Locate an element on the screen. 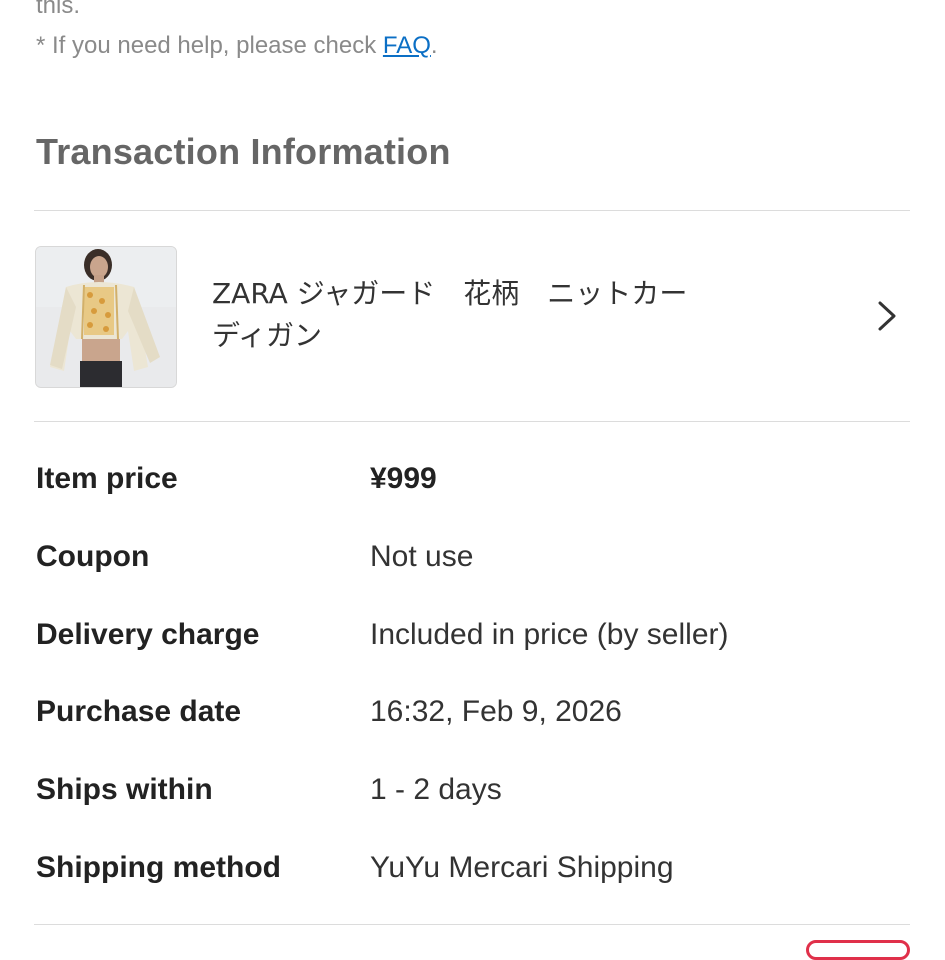 This screenshot has width=945, height=960. detail-label: Delivery charge is located at coordinates (148, 634).